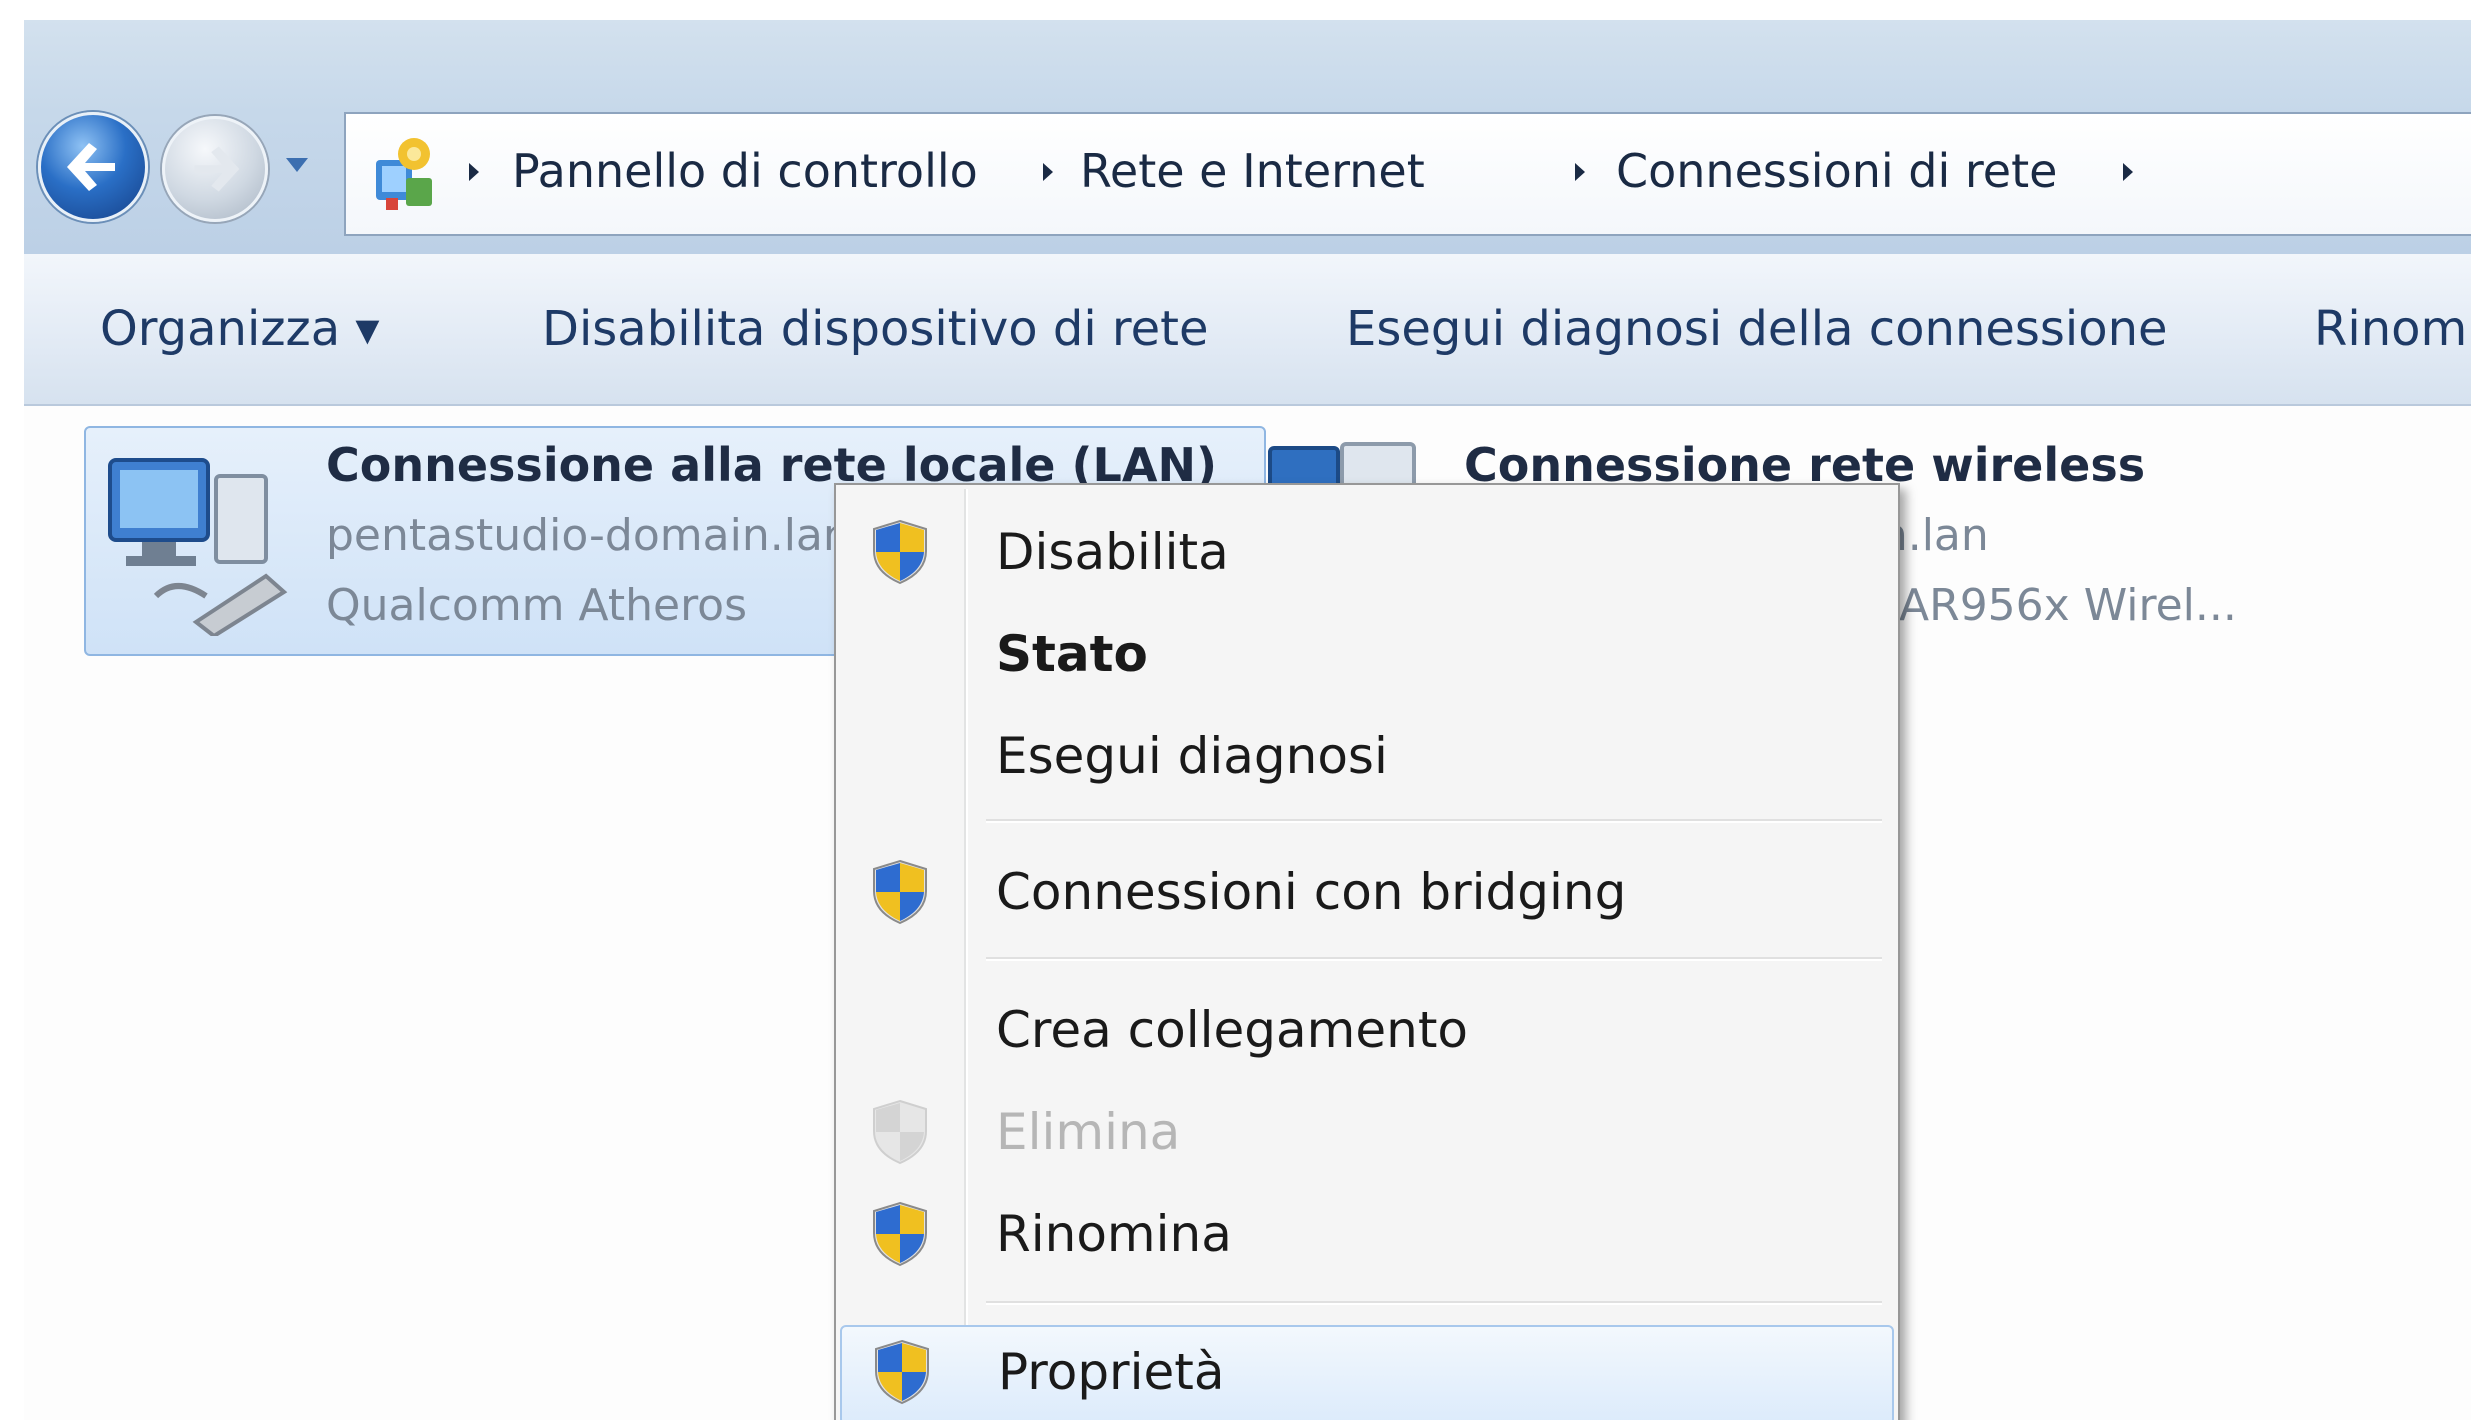 The height and width of the screenshot is (1420, 2471). Describe the element at coordinates (537, 605) in the screenshot. I see `connection-adapter: Qualcomm Atheros` at that location.